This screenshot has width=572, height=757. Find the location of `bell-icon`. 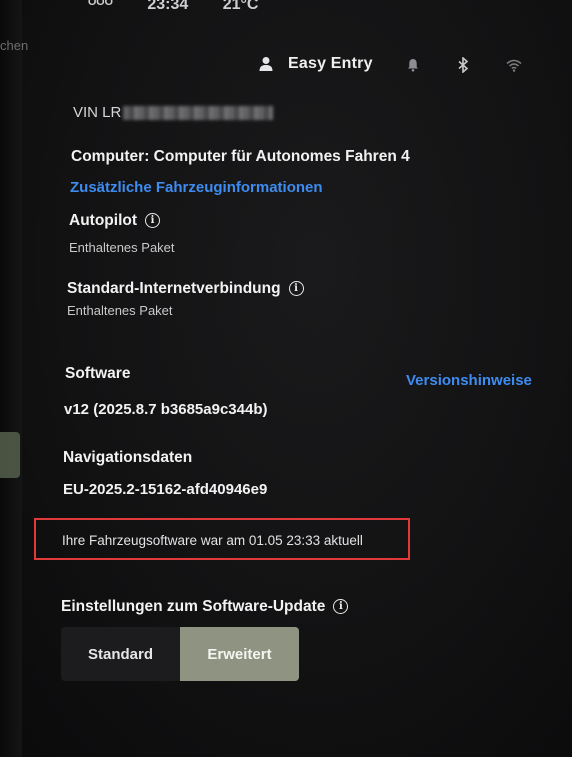

bell-icon is located at coordinates (413, 65).